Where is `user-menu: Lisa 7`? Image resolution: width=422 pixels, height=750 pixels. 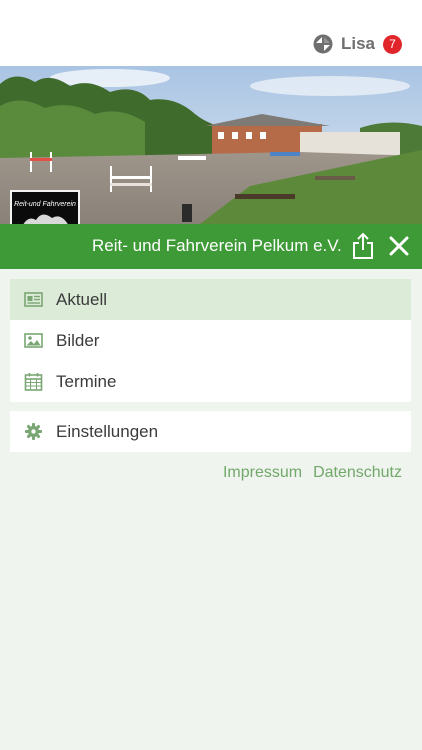
user-menu: Lisa 7 is located at coordinates (357, 44).